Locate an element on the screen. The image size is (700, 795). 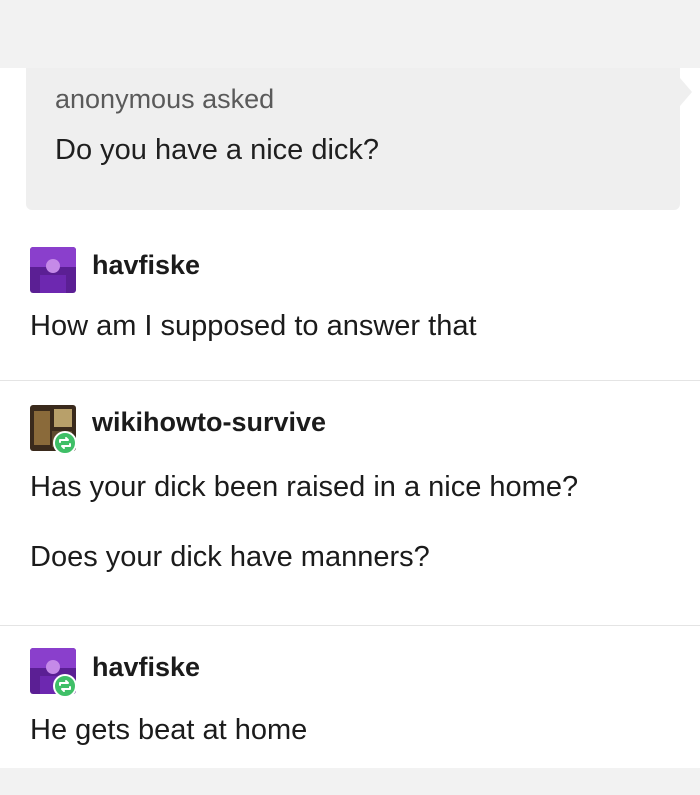
reply-text: How am I supposed to answer that is located at coordinates (253, 326).